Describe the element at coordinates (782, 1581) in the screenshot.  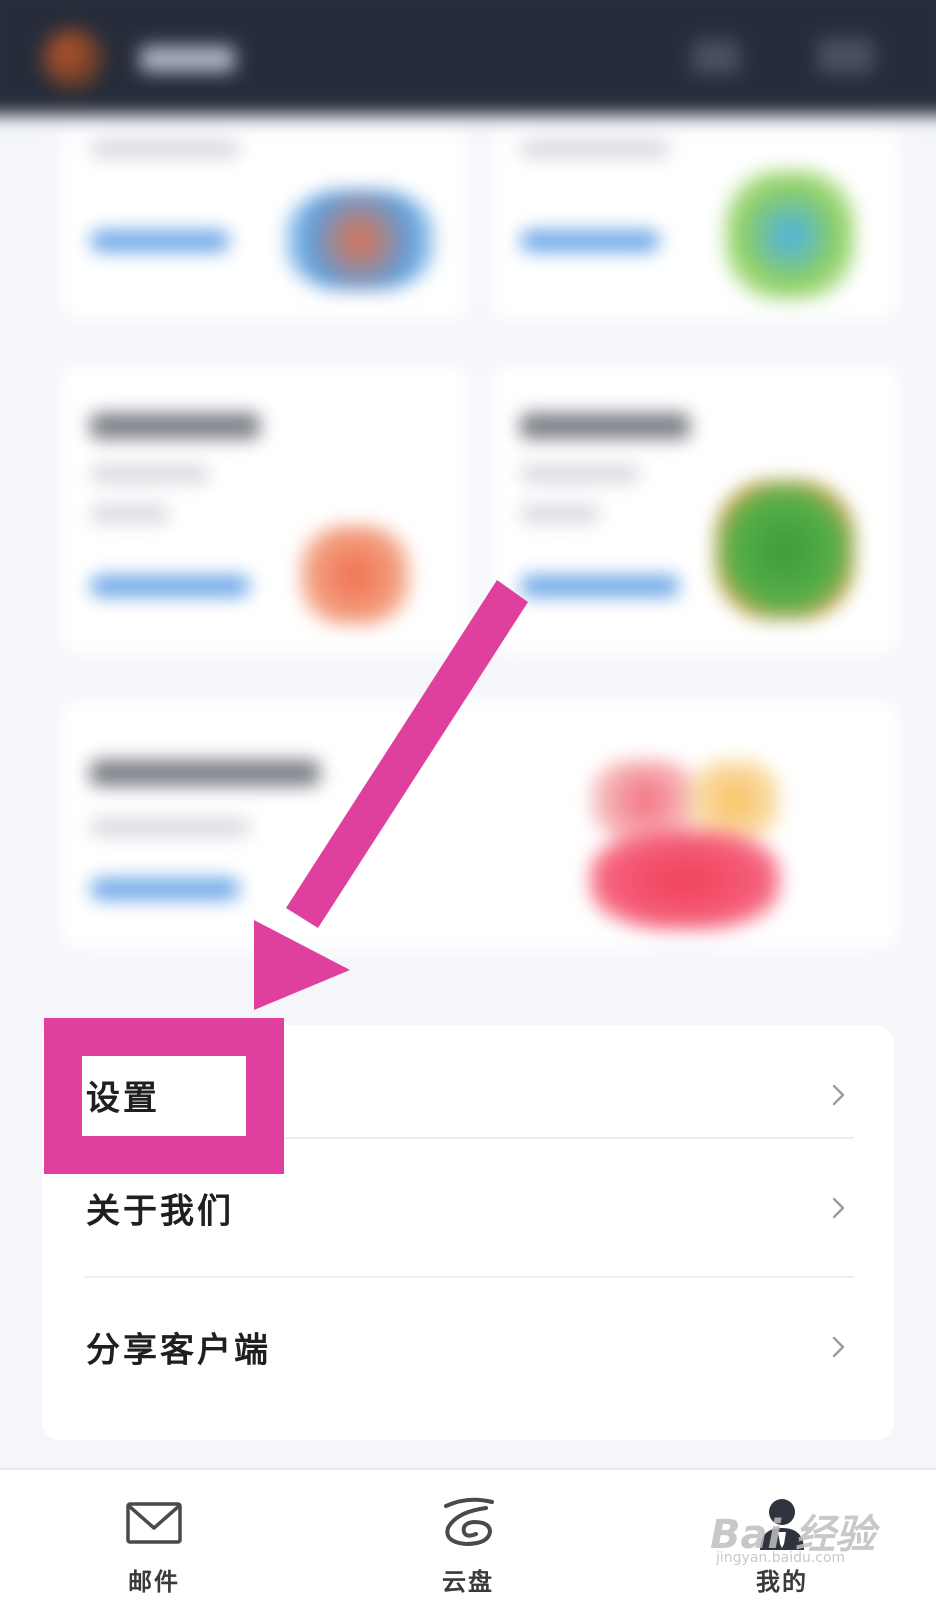
I see `tab-label: 我的` at that location.